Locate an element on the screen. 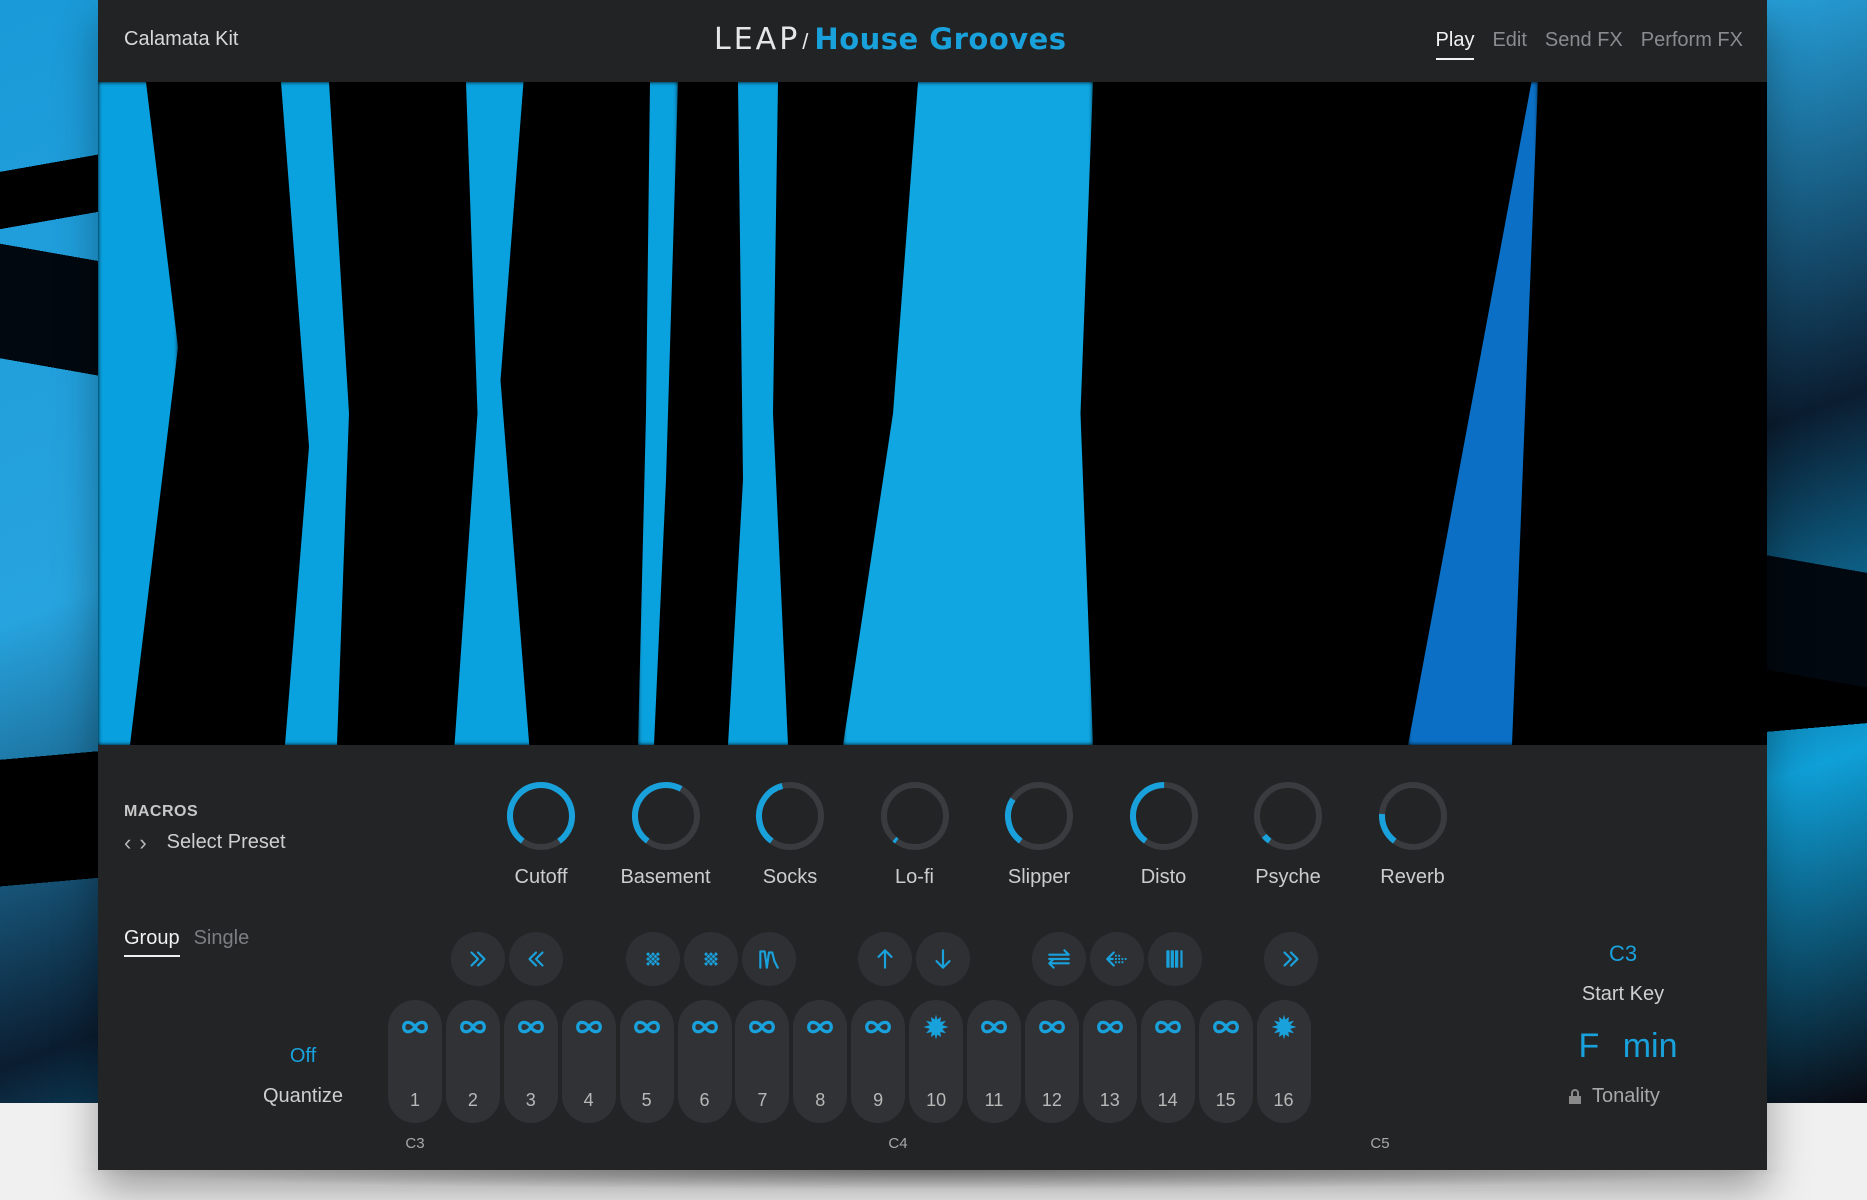  start-key-value: C3 is located at coordinates (1623, 954).